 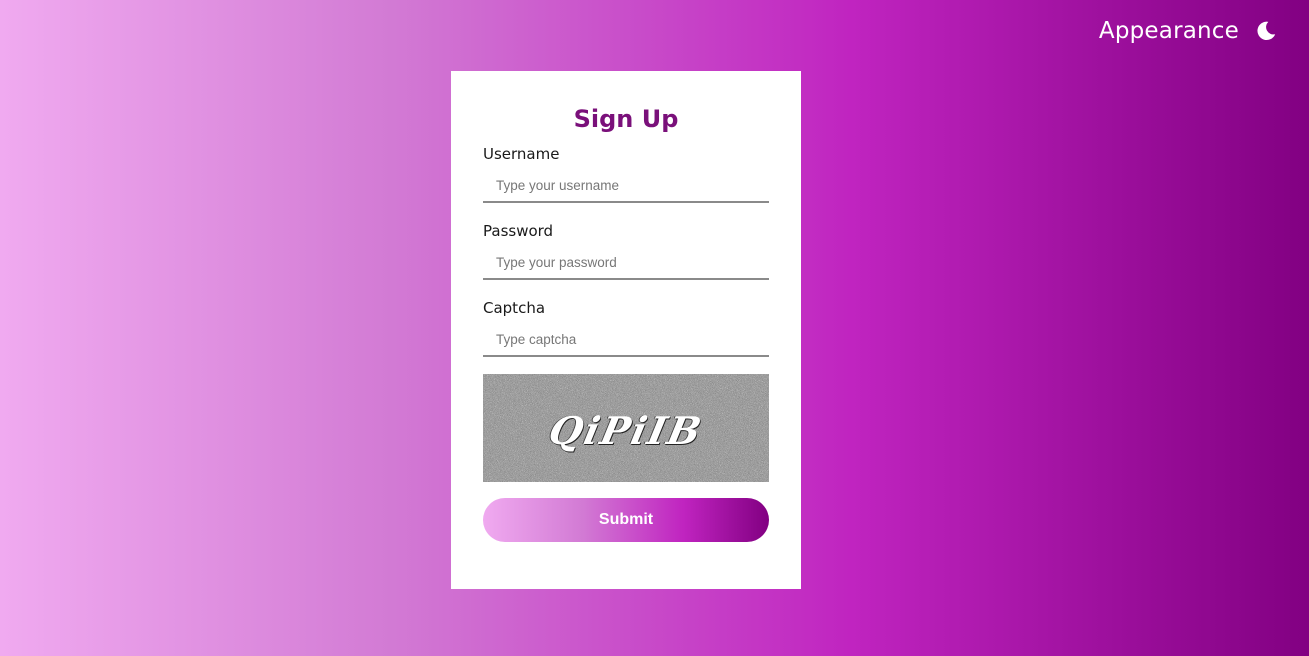 I want to click on captcha-input, so click(x=626, y=340).